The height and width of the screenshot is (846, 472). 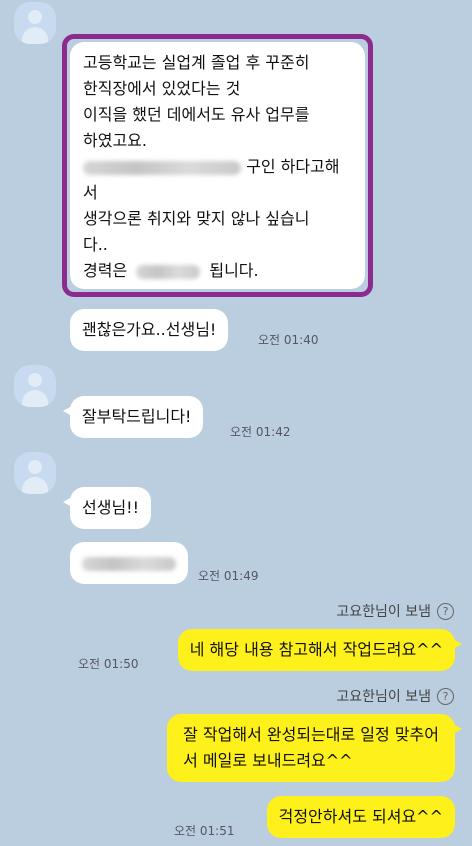 I want to click on message-bubble: 선생님!!, so click(x=107, y=508).